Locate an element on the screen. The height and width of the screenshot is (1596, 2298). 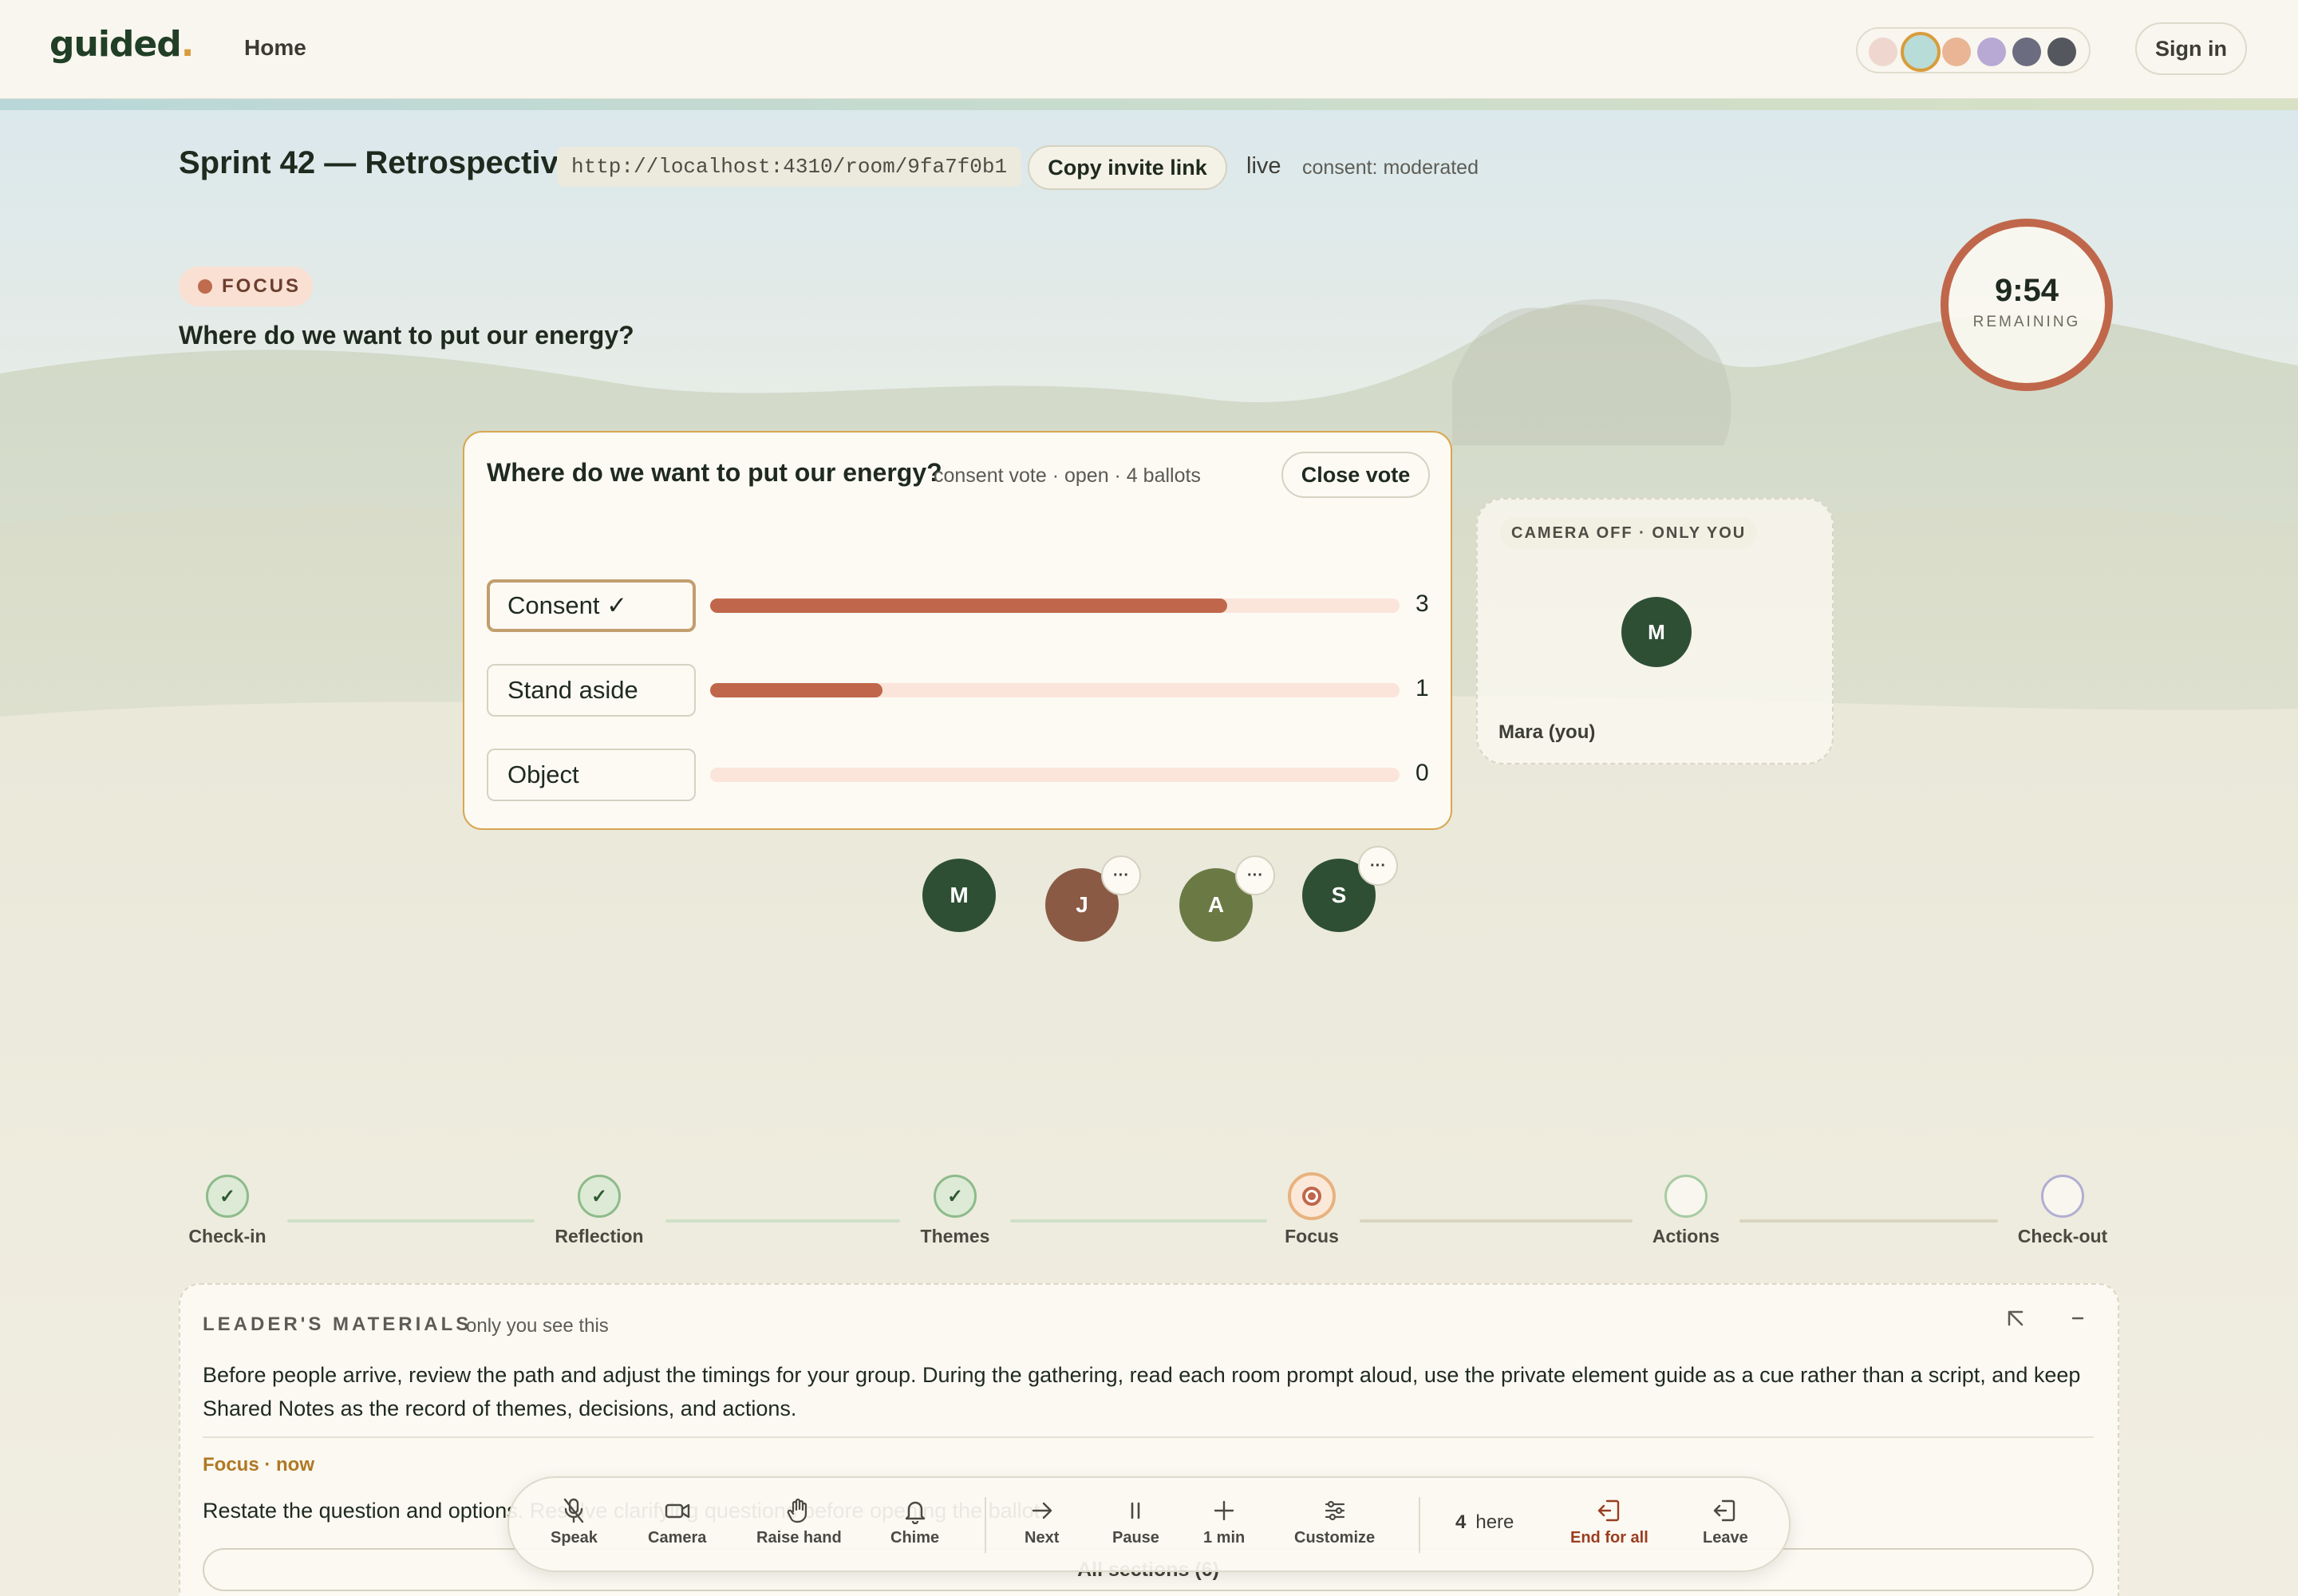
path-step-label: Focus is located at coordinates (1312, 1236).